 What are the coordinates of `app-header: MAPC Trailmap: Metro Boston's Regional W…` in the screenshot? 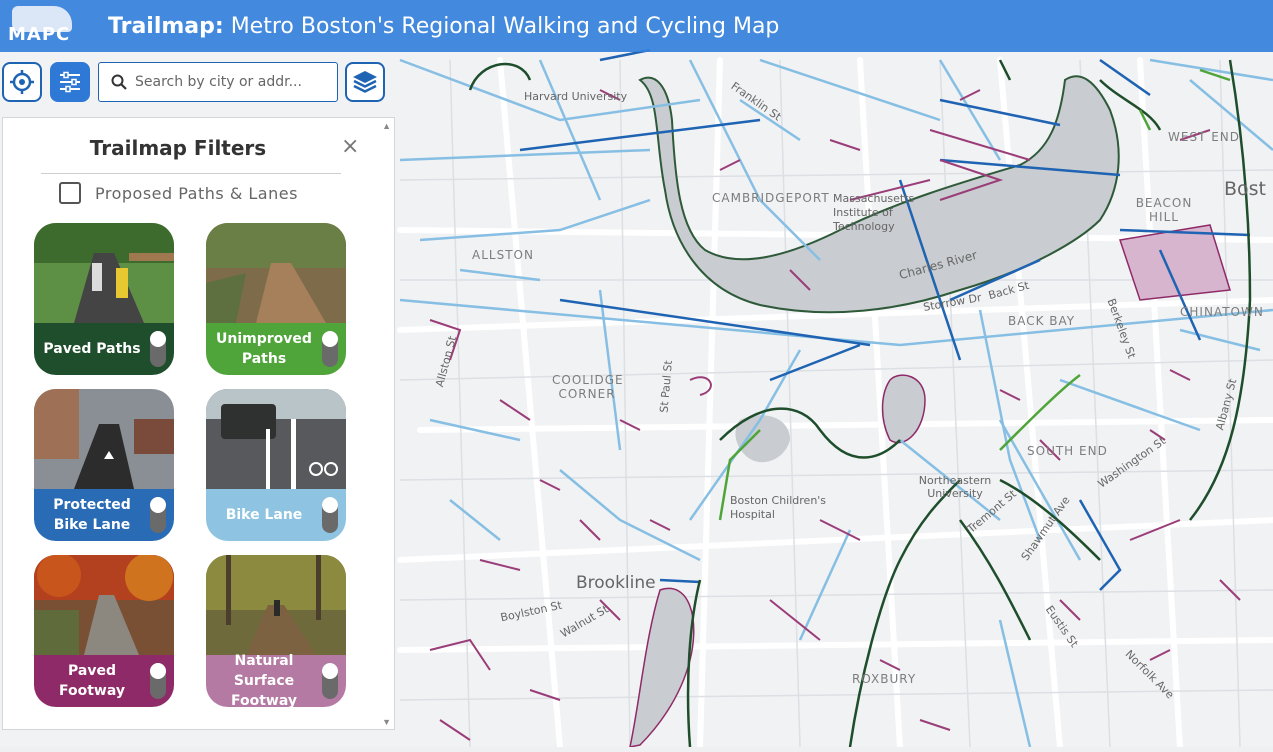 It's located at (636, 26).